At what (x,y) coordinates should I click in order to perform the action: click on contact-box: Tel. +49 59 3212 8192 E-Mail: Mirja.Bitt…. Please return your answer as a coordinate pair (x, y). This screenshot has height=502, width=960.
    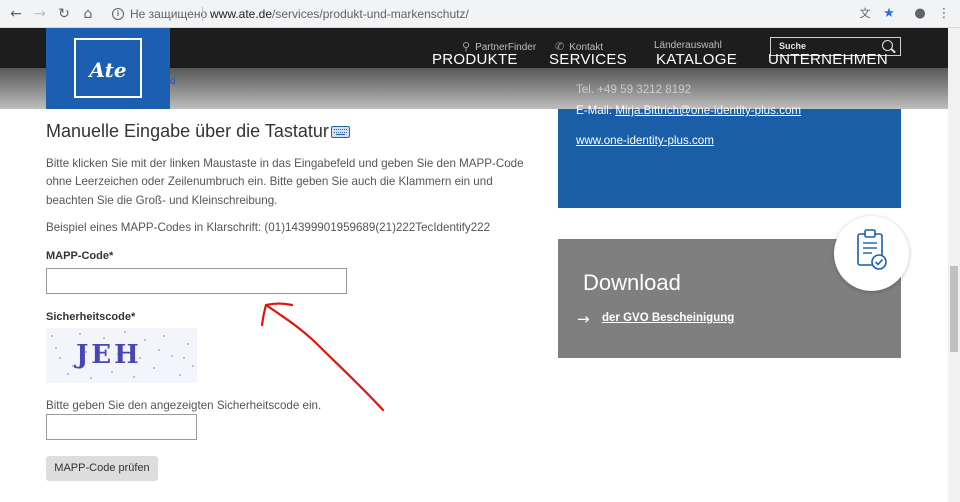
    Looking at the image, I should click on (729, 145).